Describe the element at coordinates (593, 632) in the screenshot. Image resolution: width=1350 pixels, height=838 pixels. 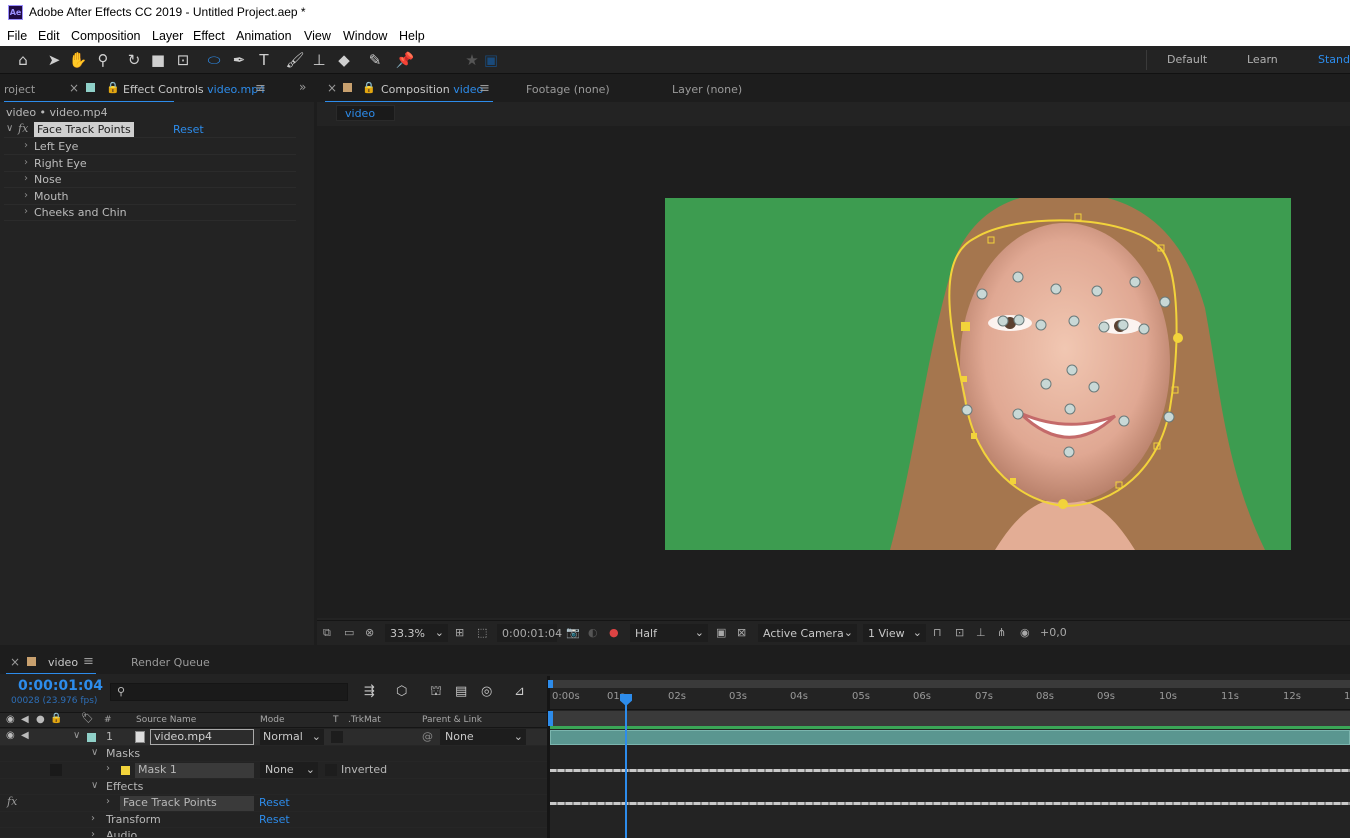
I see `show-snapshot-icon: ◐` at that location.